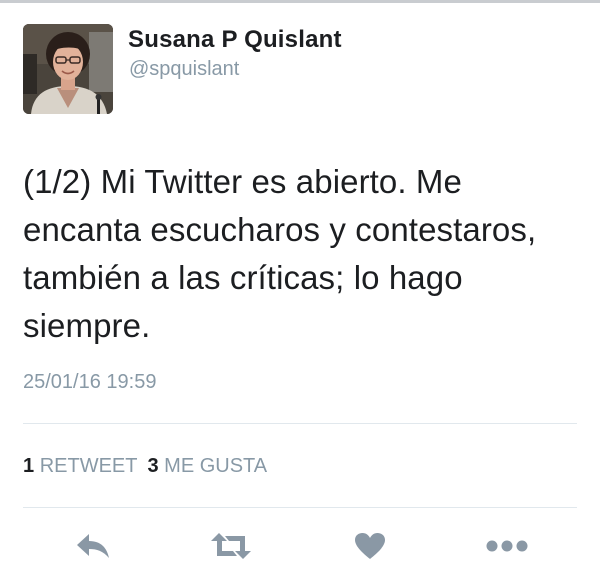 This screenshot has width=600, height=587. I want to click on likes-count: 3, so click(153, 466).